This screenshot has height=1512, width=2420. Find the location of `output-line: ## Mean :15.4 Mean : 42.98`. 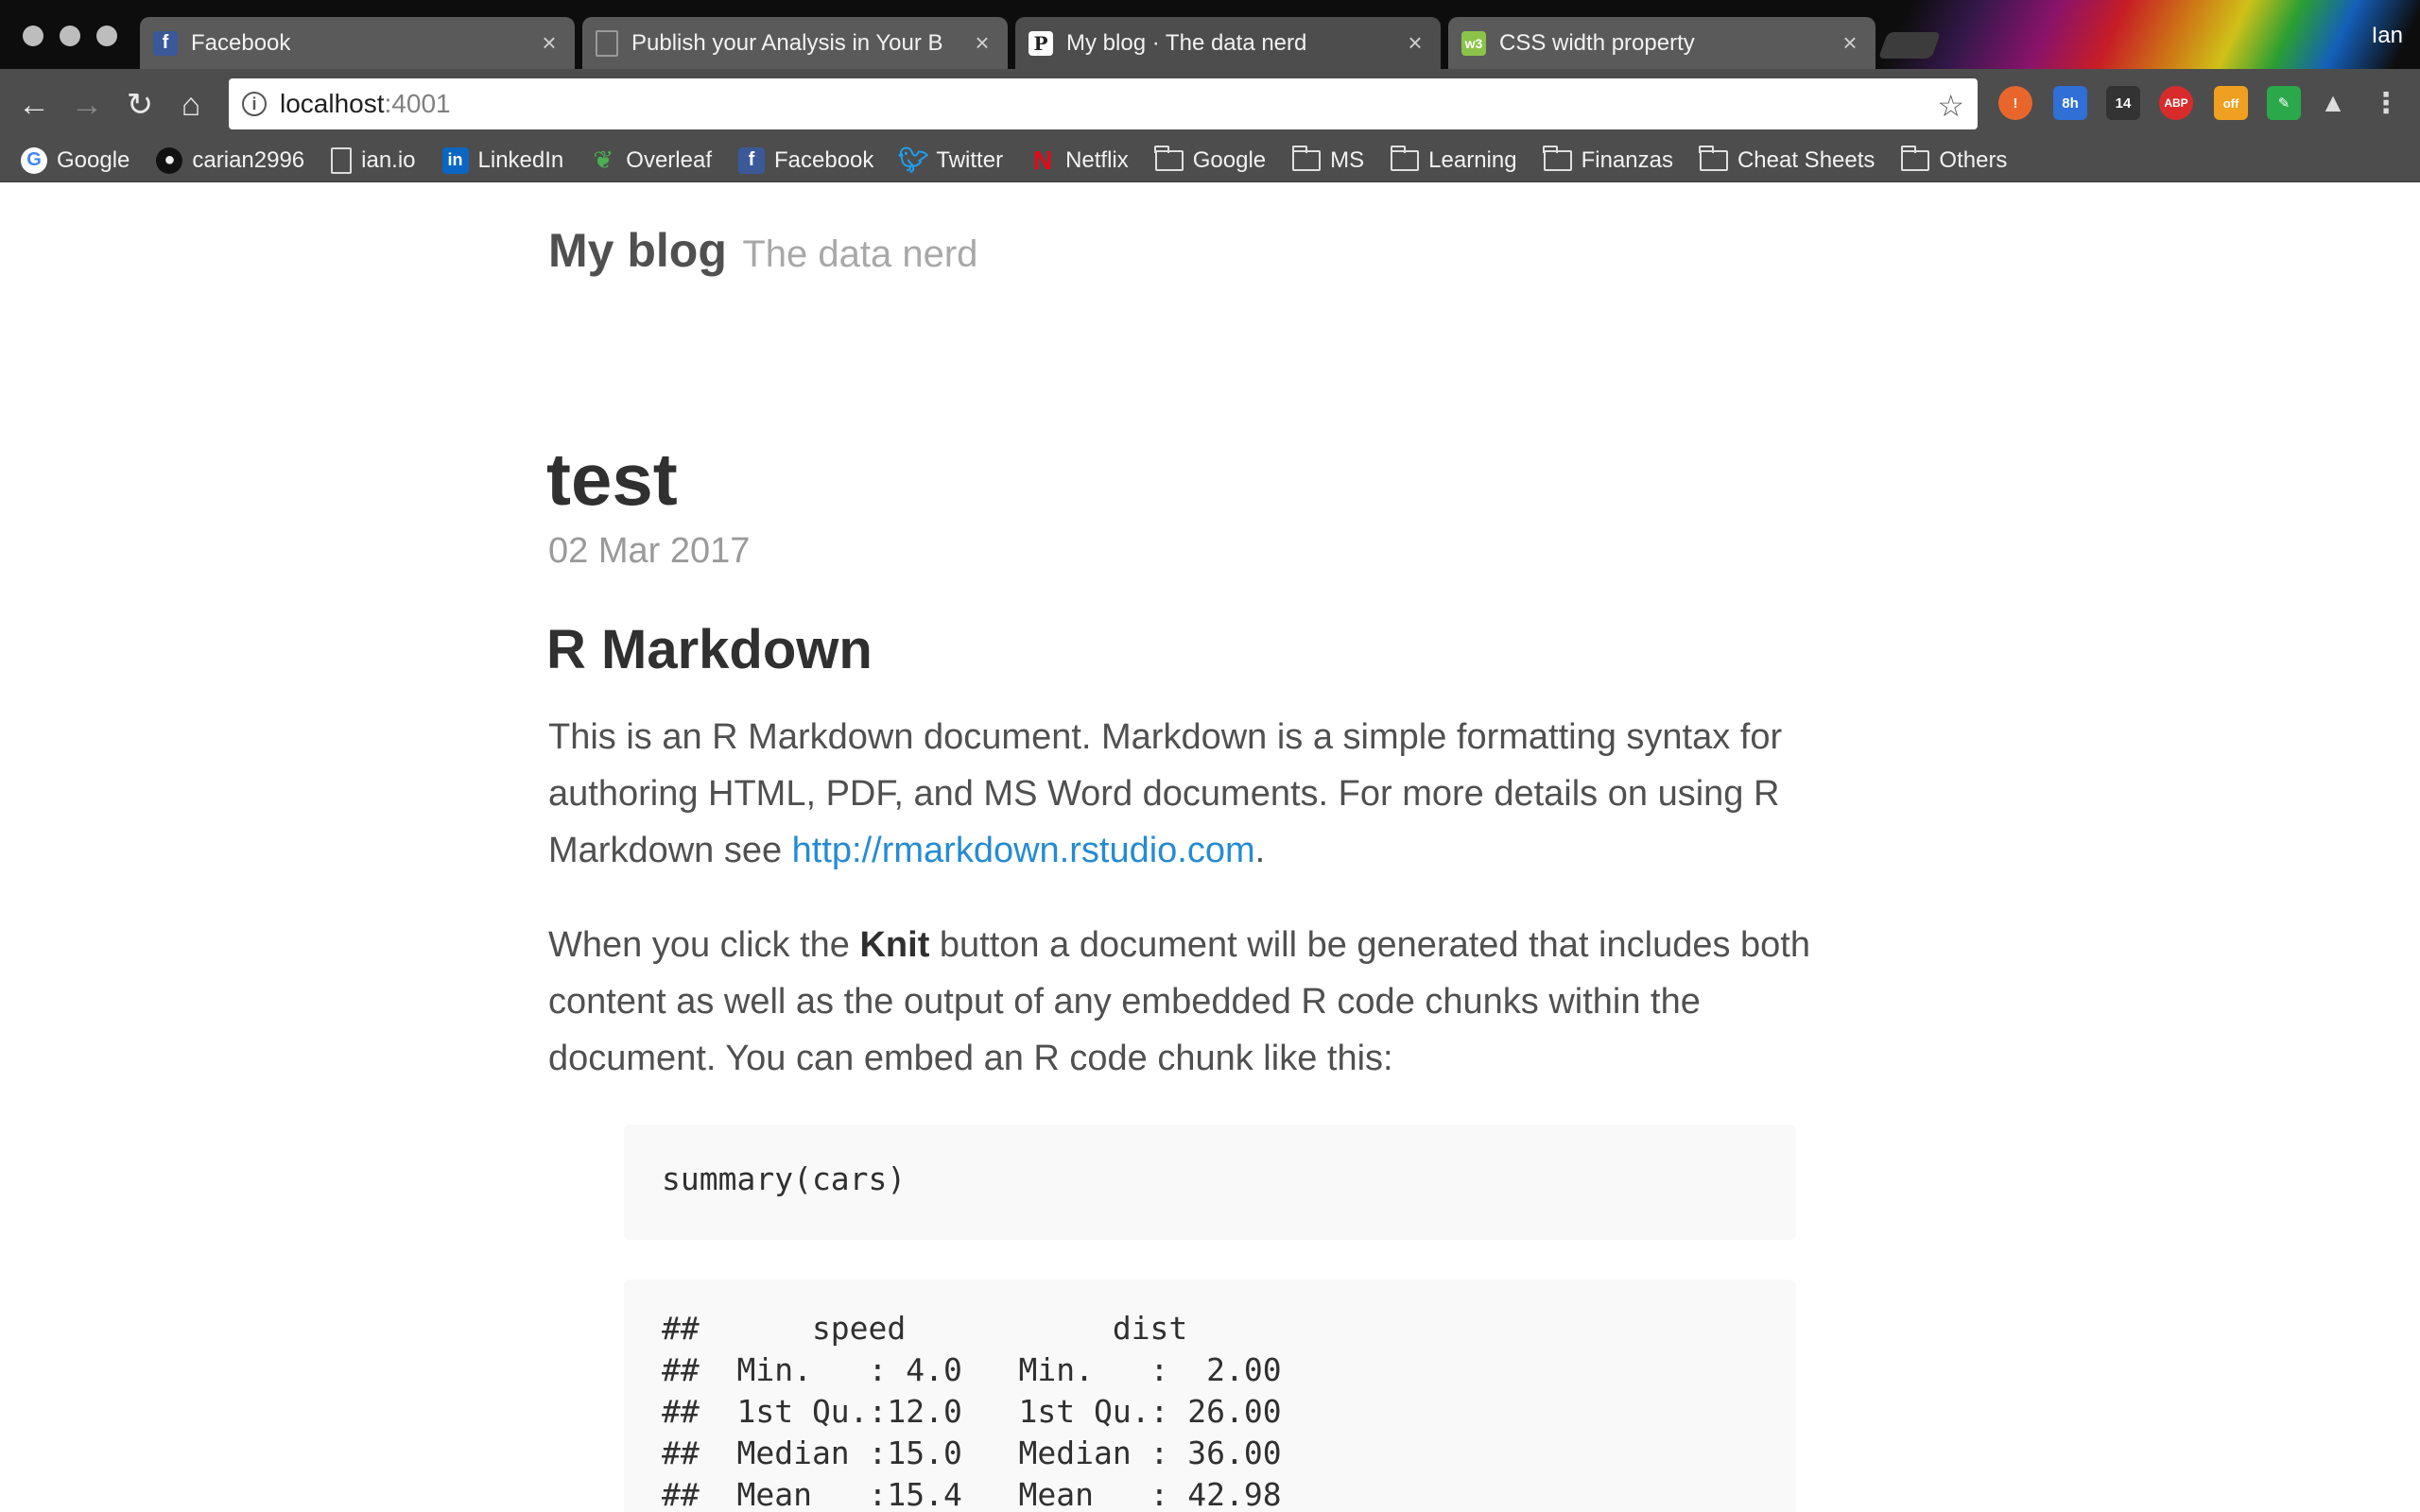

output-line: ## Mean :15.4 Mean : 42.98 is located at coordinates (991, 1494).